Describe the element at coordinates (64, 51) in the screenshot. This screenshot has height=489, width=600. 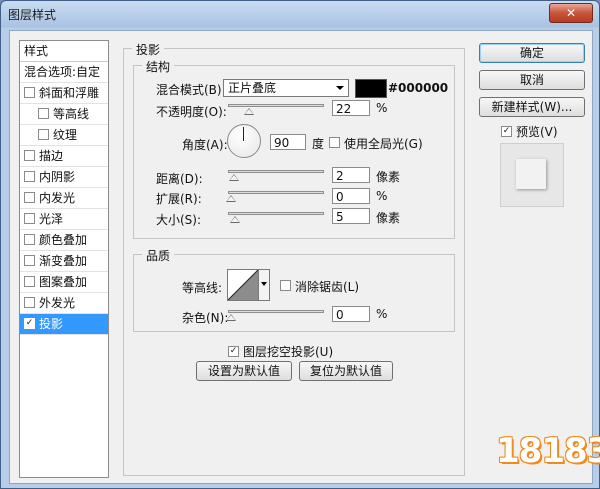
I see `style-list-header: 样式` at that location.